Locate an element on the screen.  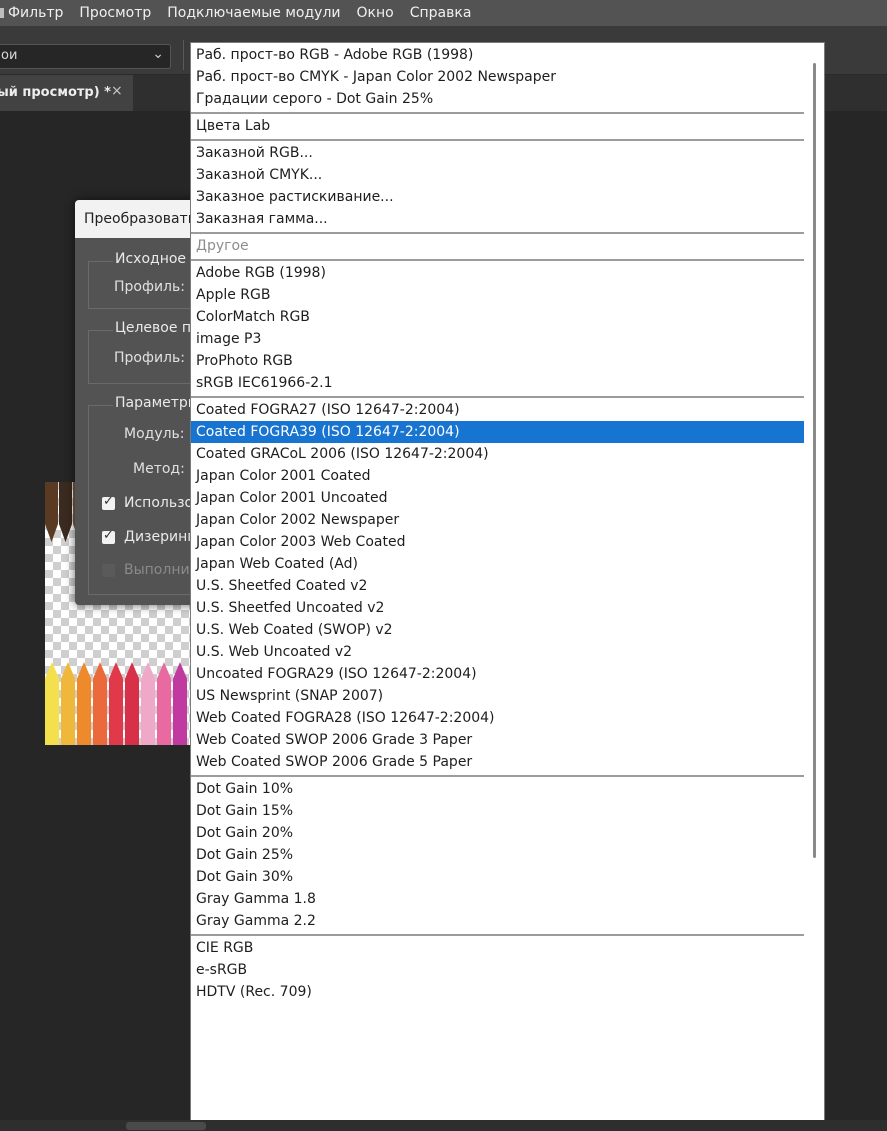
module-label: Модуль: is located at coordinates (154, 434).